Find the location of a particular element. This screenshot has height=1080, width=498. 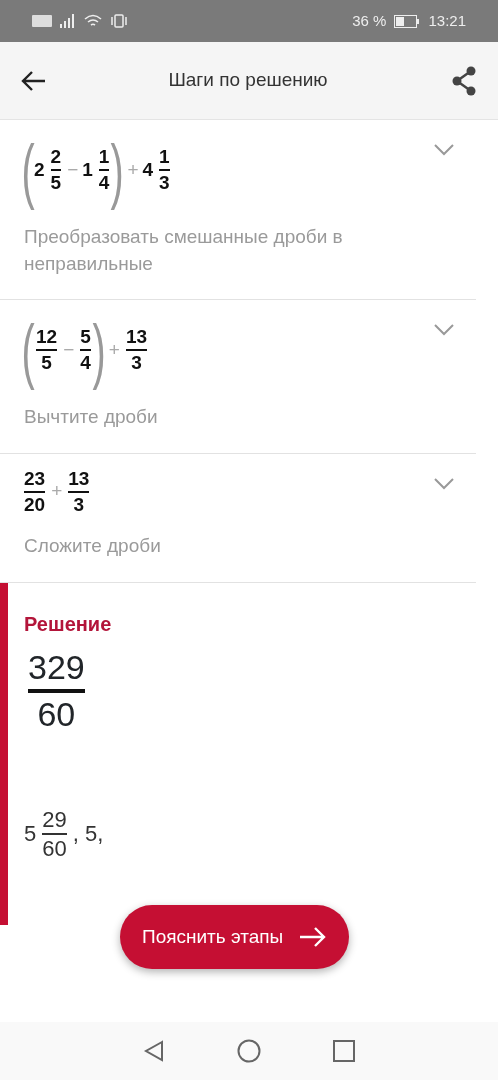

denominator: 20 is located at coordinates (35, 504).